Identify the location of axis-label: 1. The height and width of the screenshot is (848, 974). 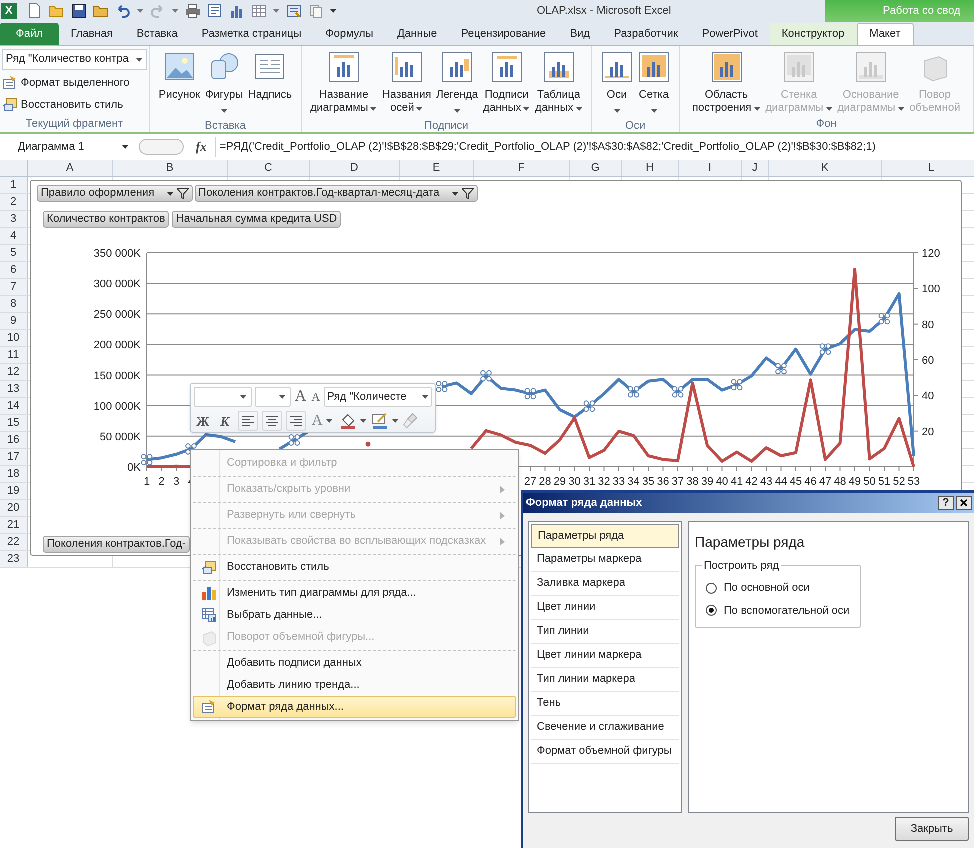
(147, 482).